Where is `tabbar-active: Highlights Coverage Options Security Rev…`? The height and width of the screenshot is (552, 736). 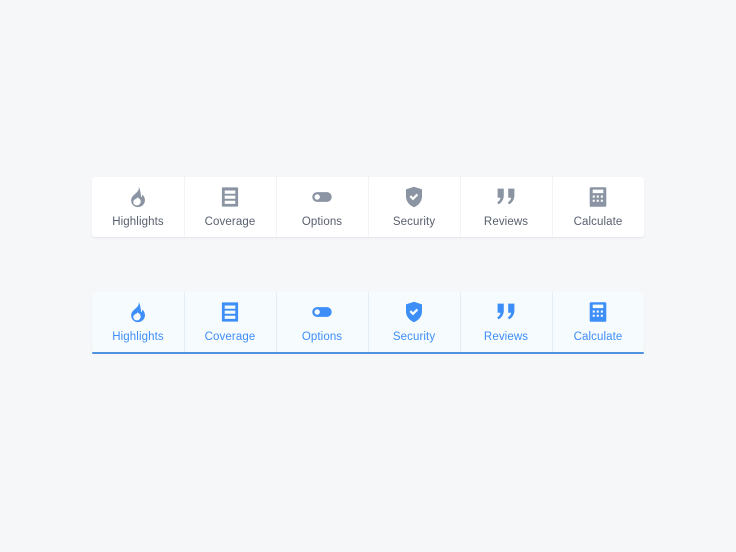
tabbar-active: Highlights Coverage Options Security Rev… is located at coordinates (368, 323).